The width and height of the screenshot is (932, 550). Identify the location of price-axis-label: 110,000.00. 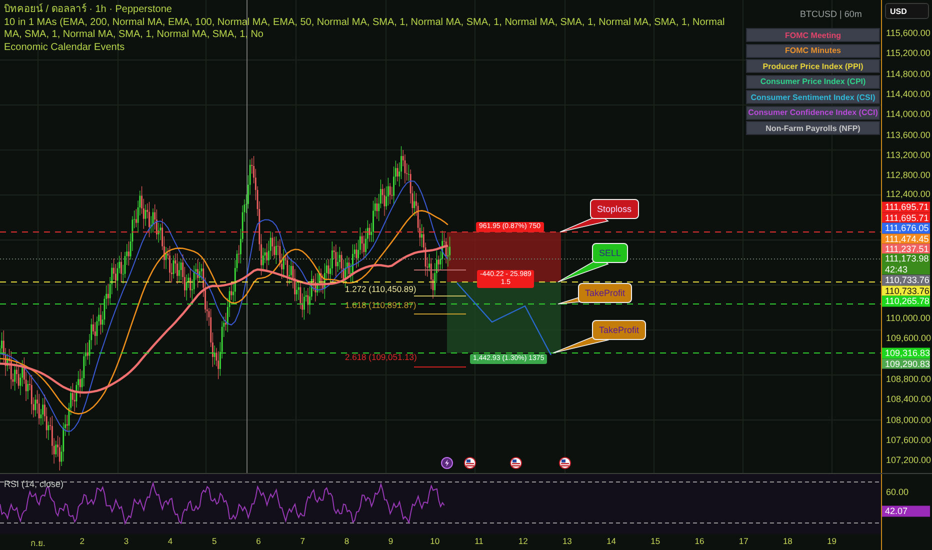
(908, 317).